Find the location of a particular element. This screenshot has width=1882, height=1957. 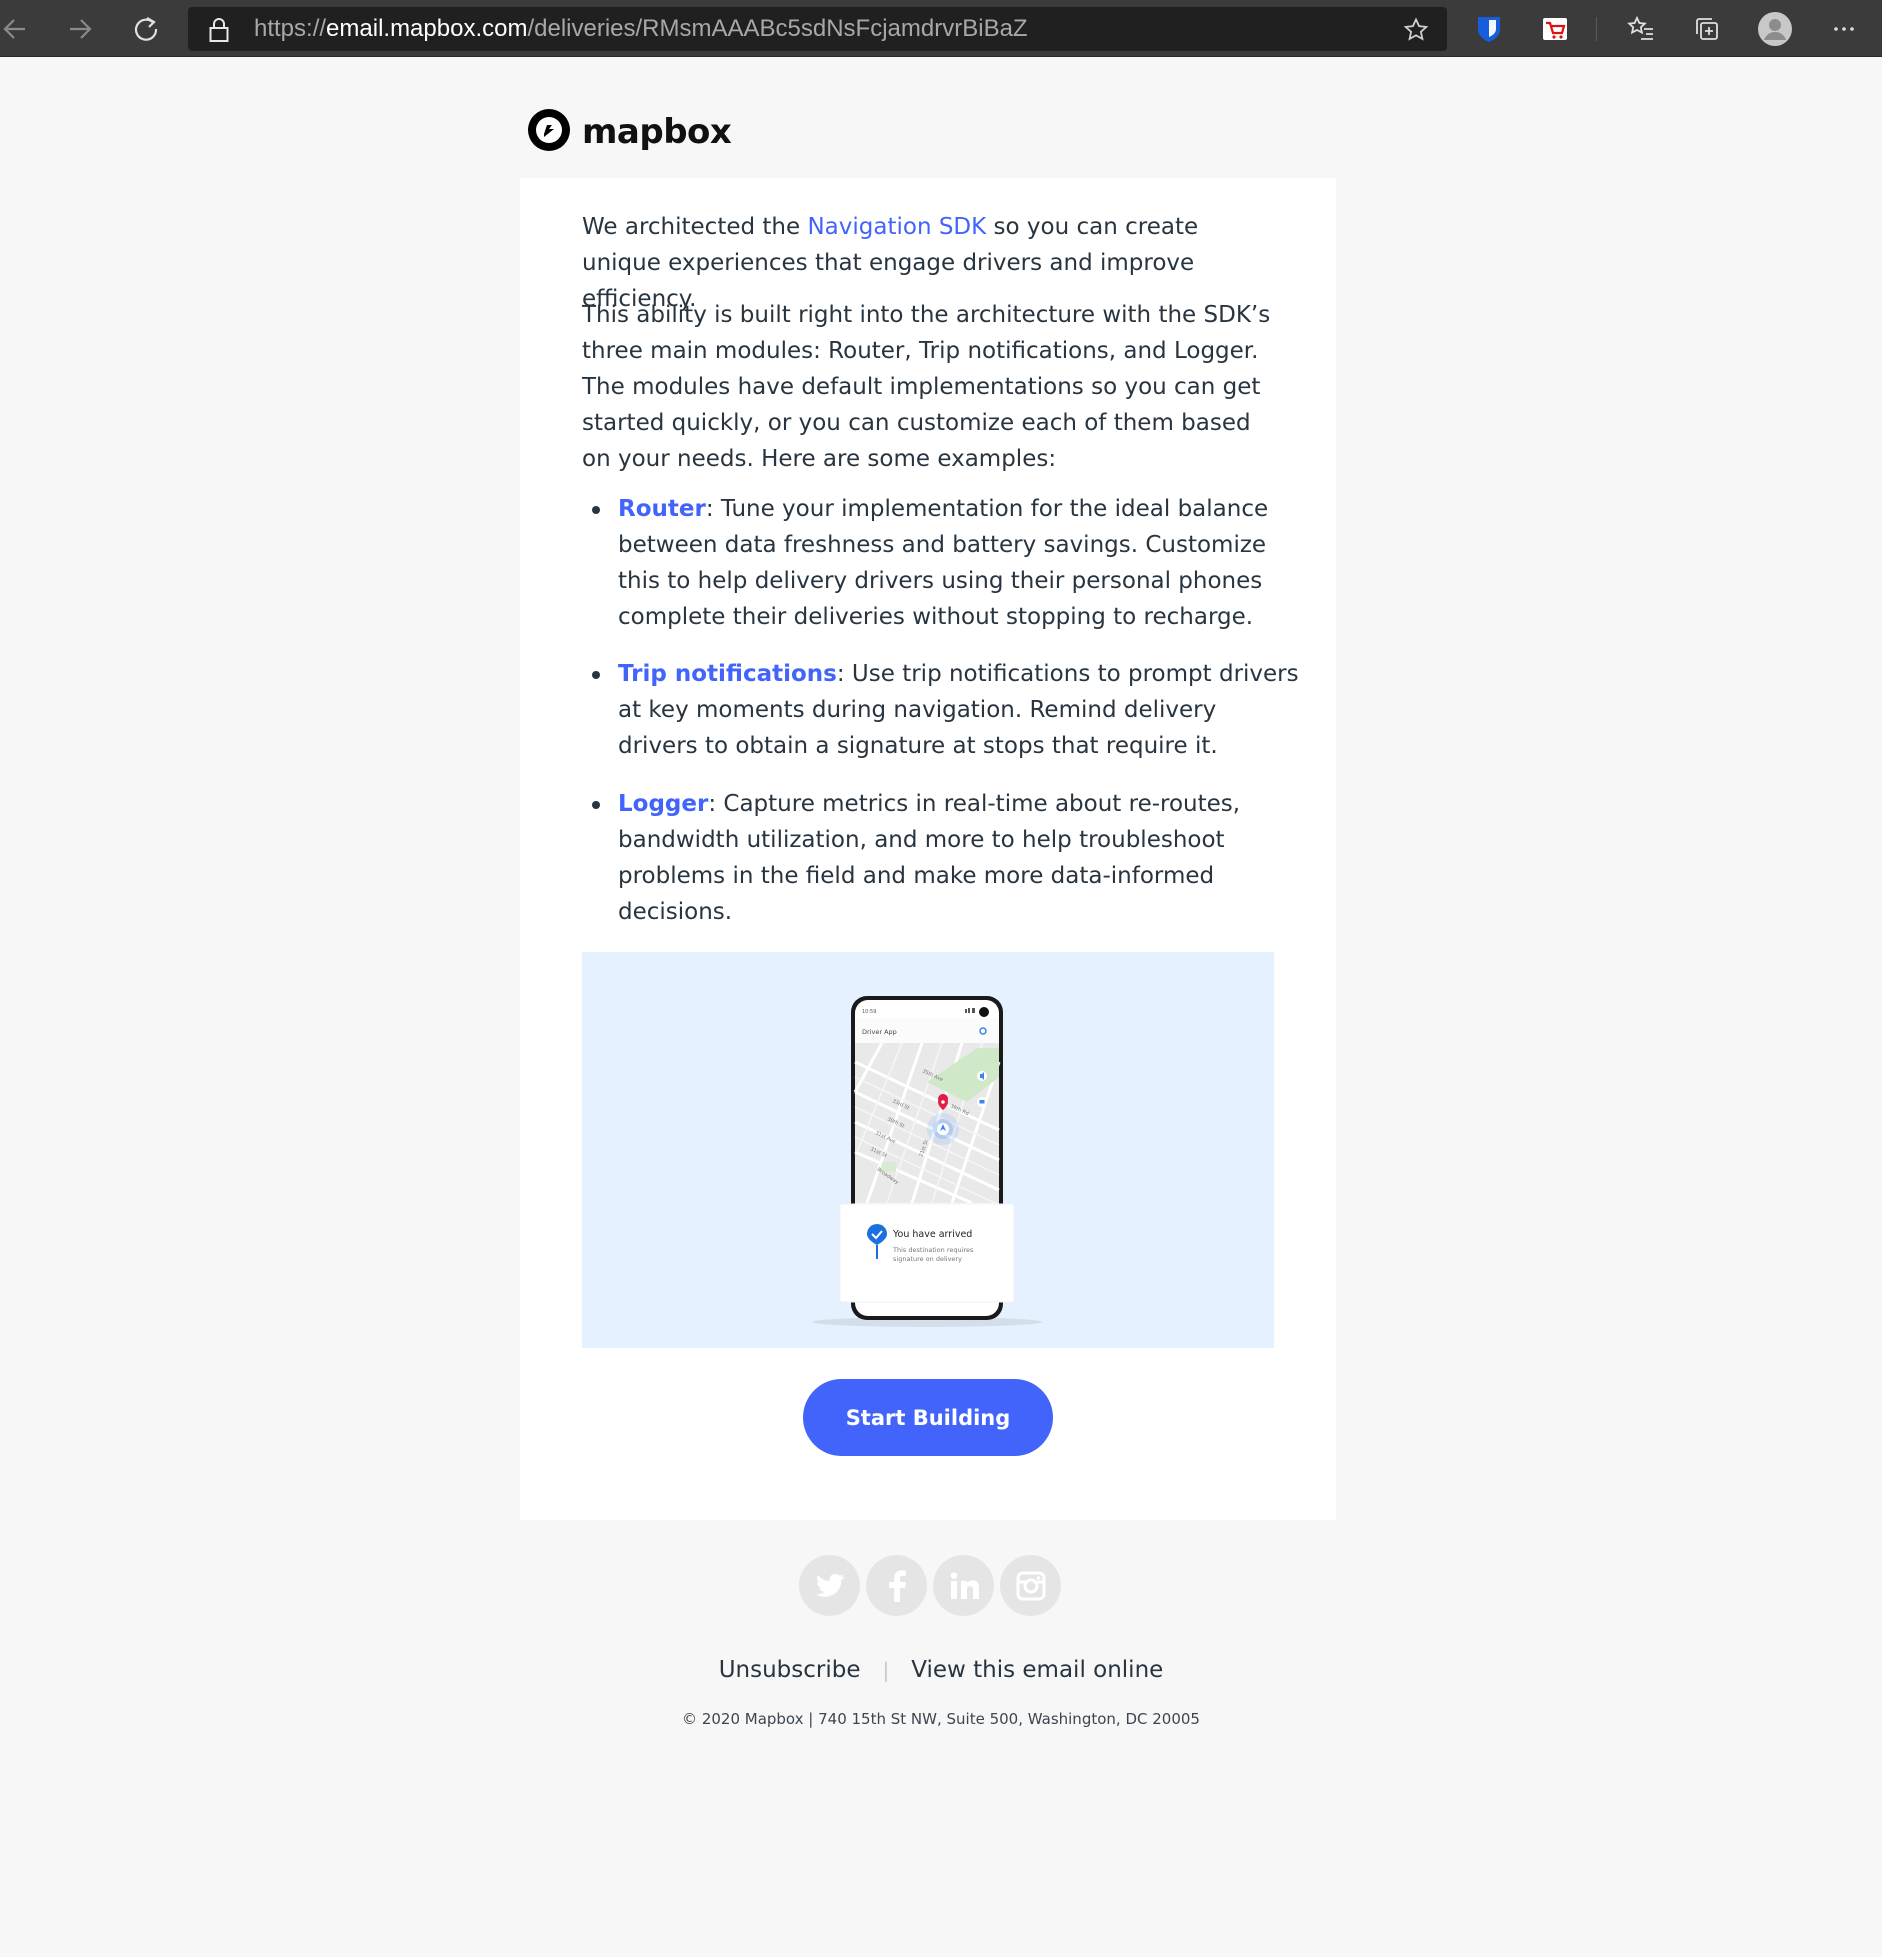

footer-links: Unsubscribe | View this email online is located at coordinates (941, 1670).